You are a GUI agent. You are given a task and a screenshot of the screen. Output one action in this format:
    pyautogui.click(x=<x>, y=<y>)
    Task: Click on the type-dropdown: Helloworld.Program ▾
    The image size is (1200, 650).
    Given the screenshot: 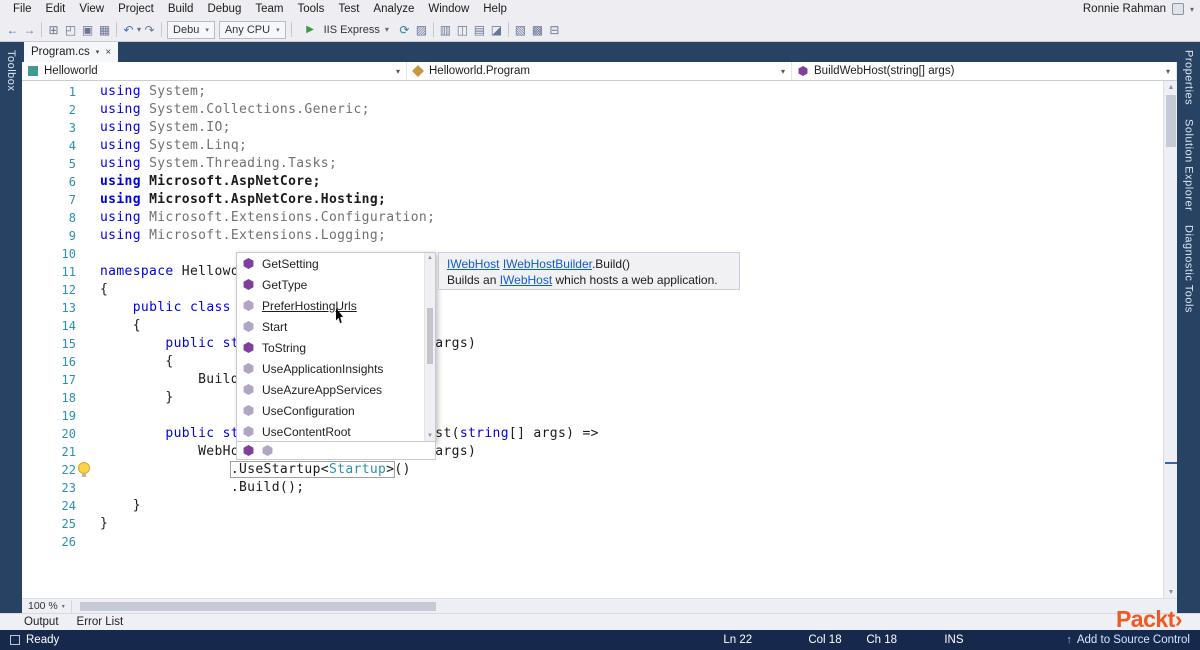 What is the action you would take?
    pyautogui.click(x=599, y=71)
    